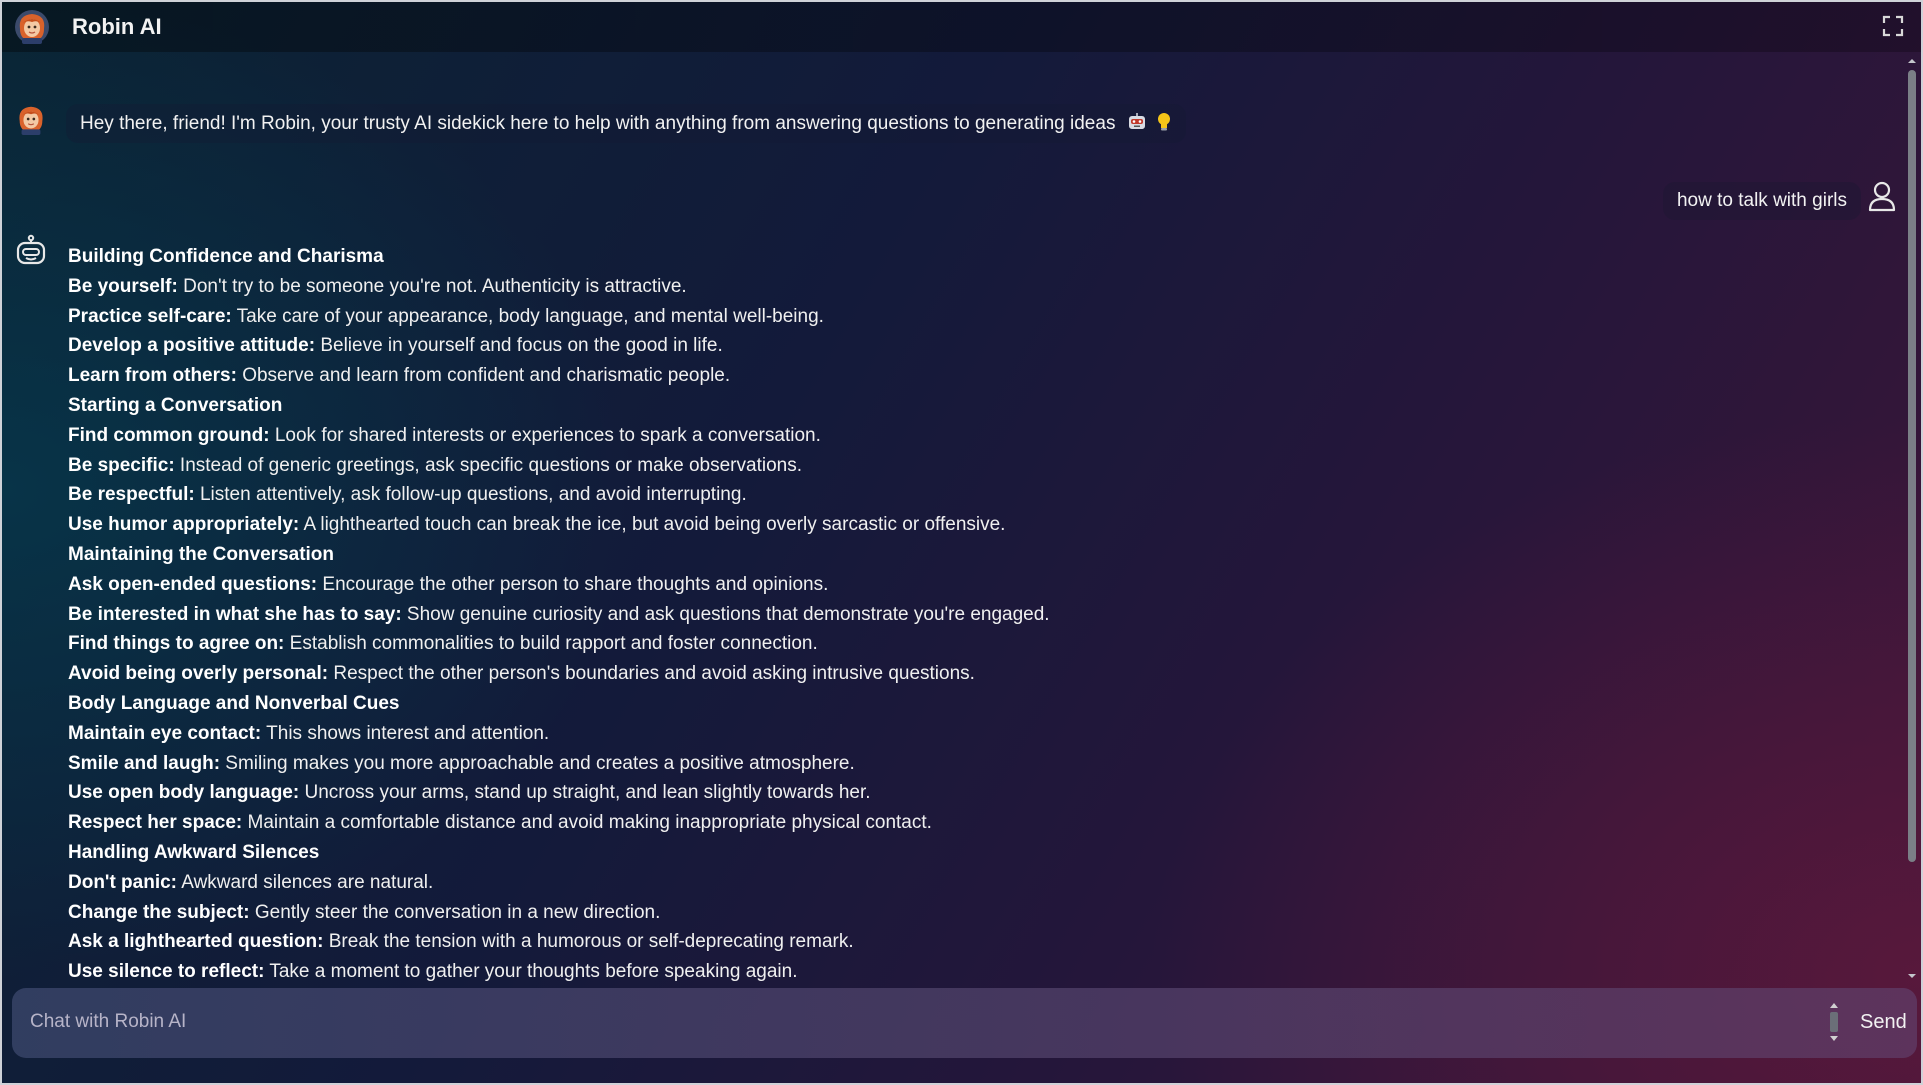 This screenshot has width=1923, height=1085. What do you see at coordinates (1912, 976) in the screenshot?
I see `scroll-down-arrow-icon` at bounding box center [1912, 976].